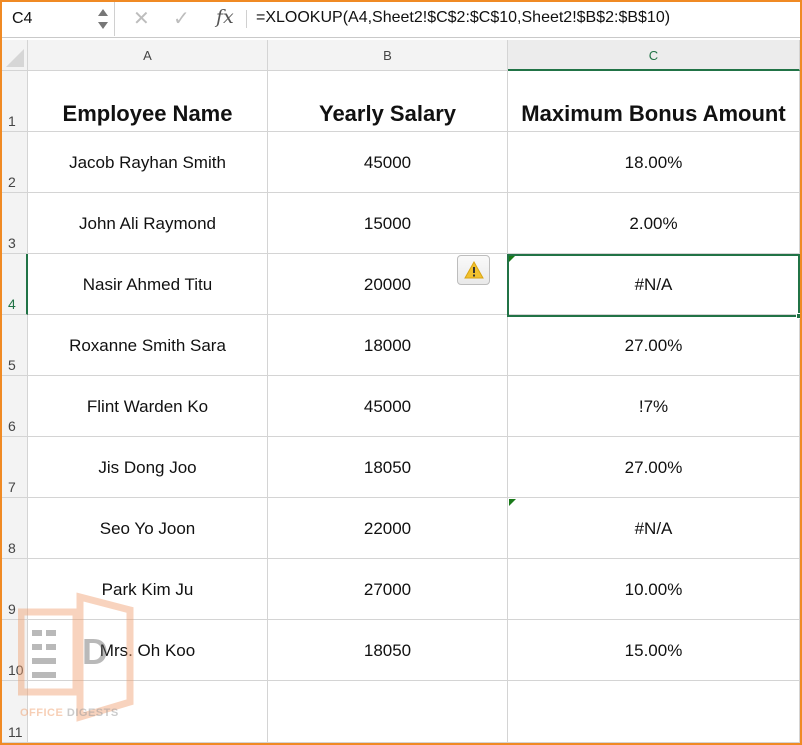  Describe the element at coordinates (15, 406) in the screenshot. I see `row-header-6: 6` at that location.